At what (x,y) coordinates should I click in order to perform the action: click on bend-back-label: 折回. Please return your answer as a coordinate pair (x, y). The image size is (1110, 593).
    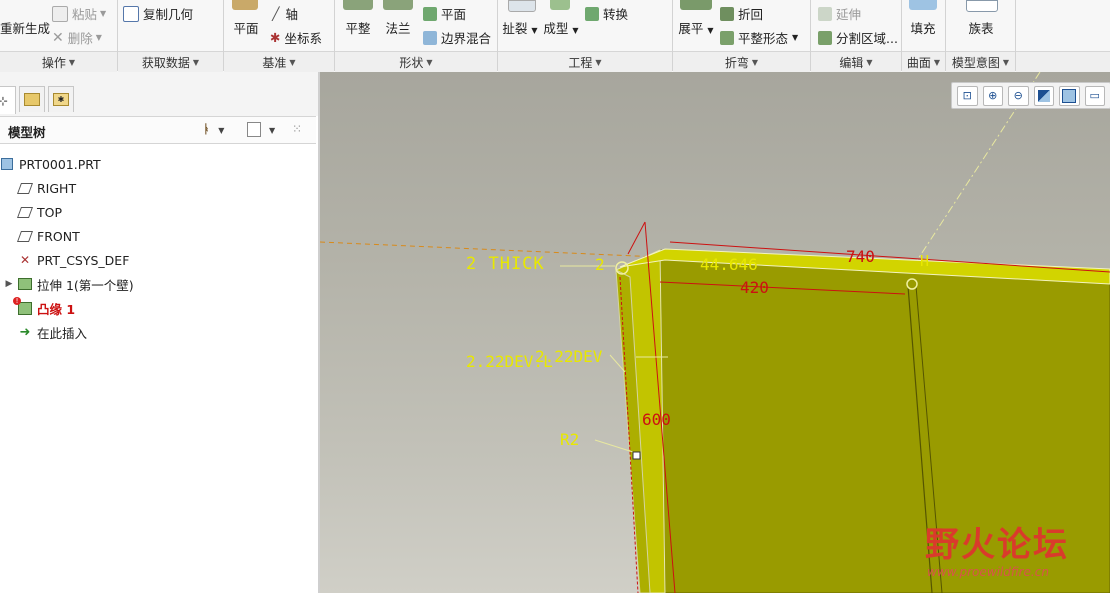
    Looking at the image, I should click on (751, 14).